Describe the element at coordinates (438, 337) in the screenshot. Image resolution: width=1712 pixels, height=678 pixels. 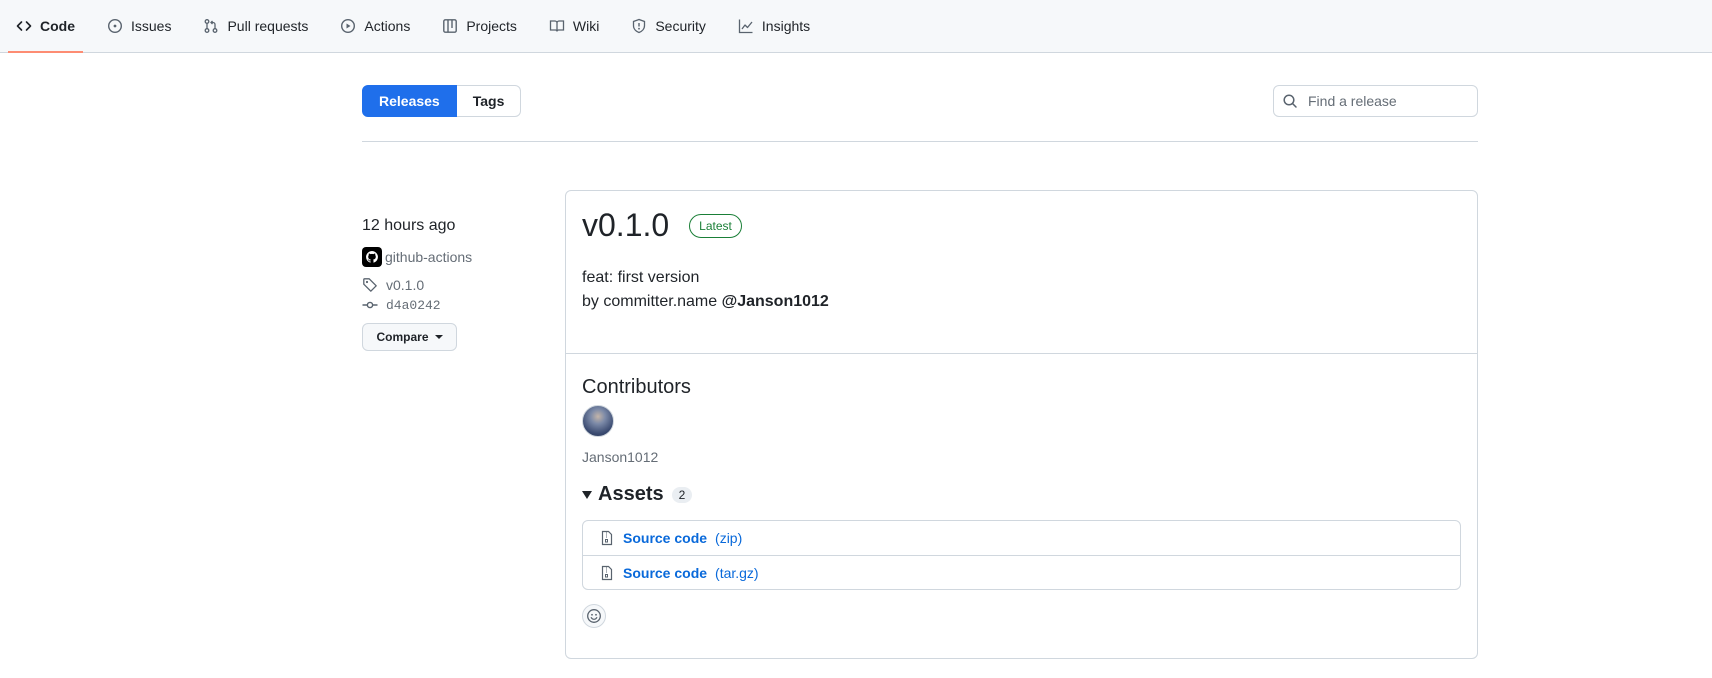
I see `chevron-down-icon` at that location.